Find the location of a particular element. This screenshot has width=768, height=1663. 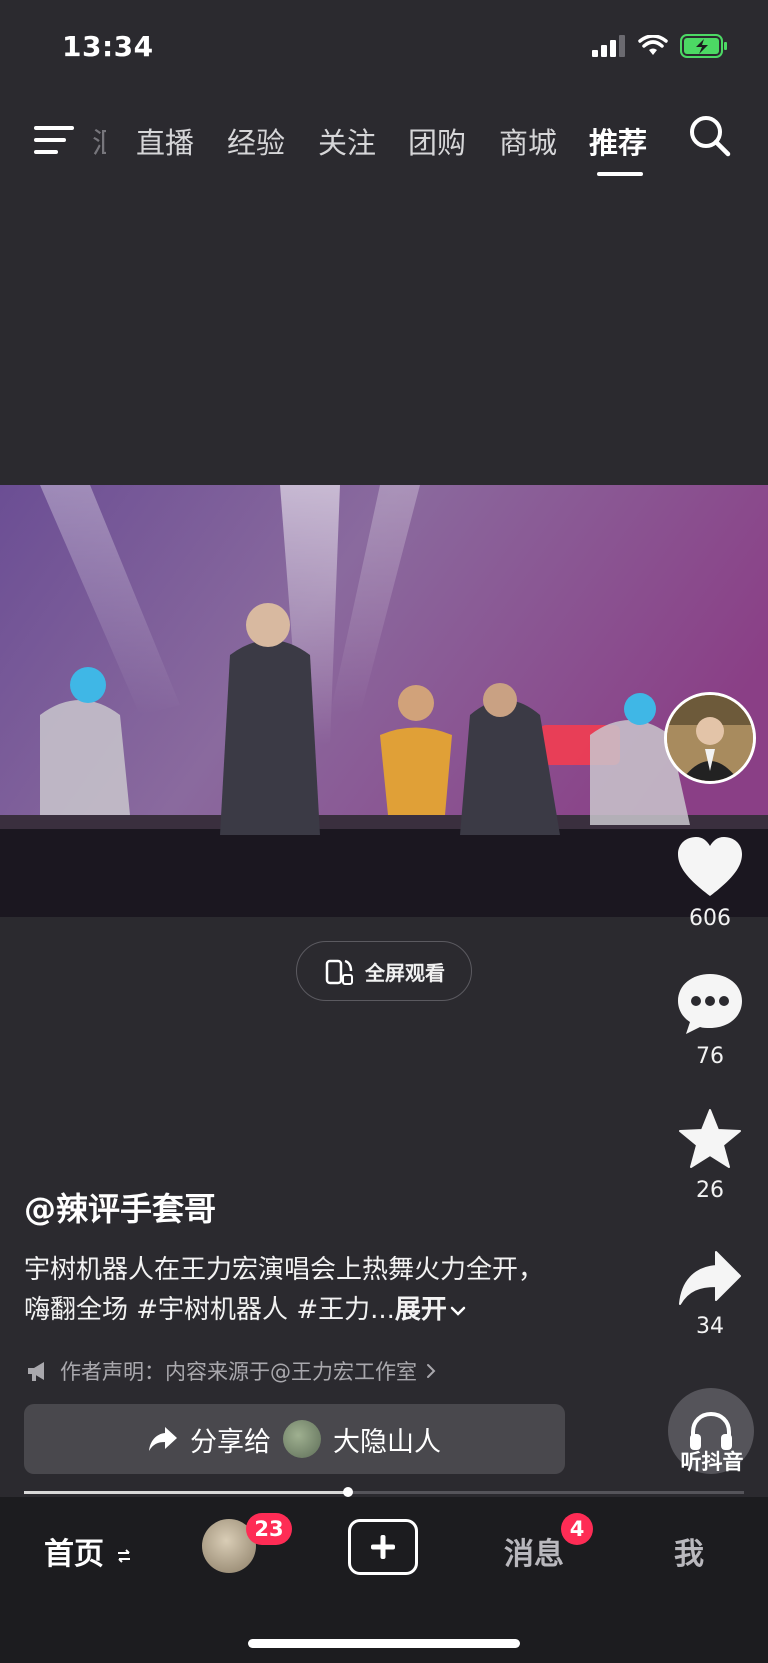

swap-icon is located at coordinates (124, 1556).